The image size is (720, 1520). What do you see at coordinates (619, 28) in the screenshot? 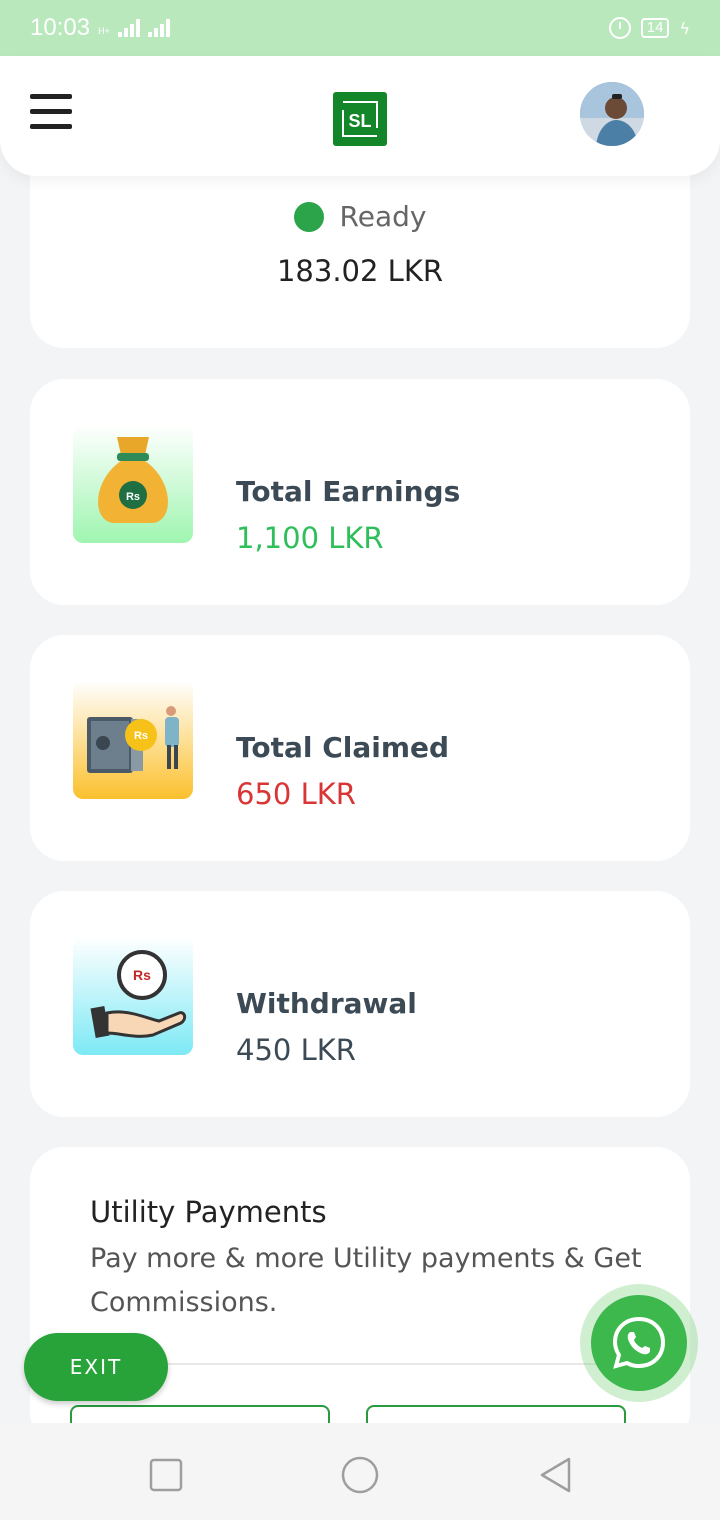
I see `alarm-icon` at bounding box center [619, 28].